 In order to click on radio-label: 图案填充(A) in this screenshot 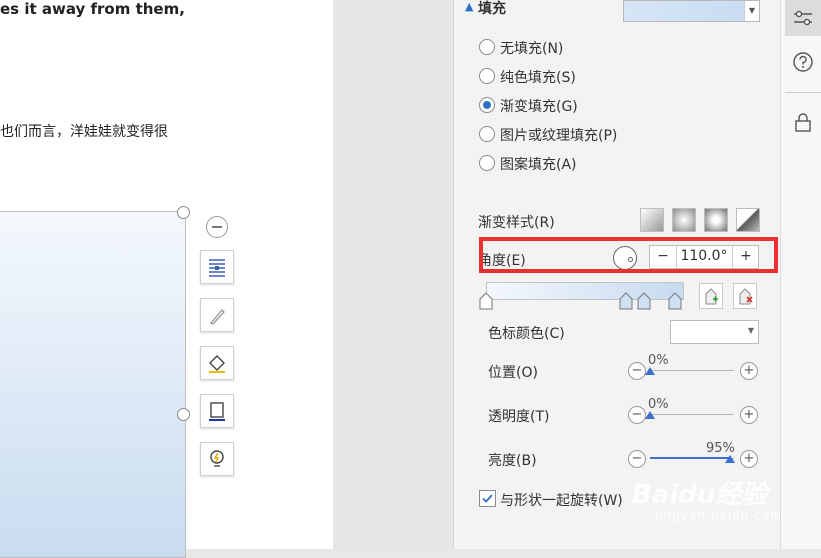, I will do `click(538, 165)`.